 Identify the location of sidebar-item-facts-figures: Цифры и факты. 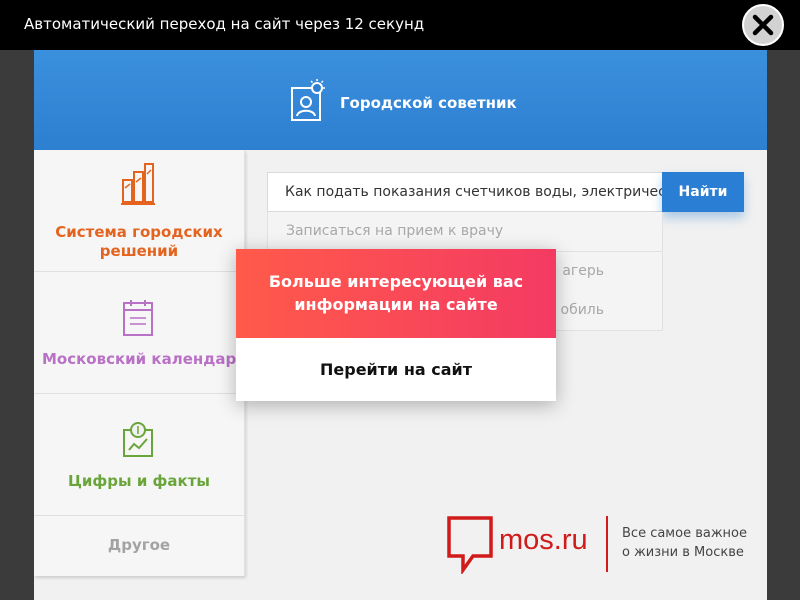
(139, 455).